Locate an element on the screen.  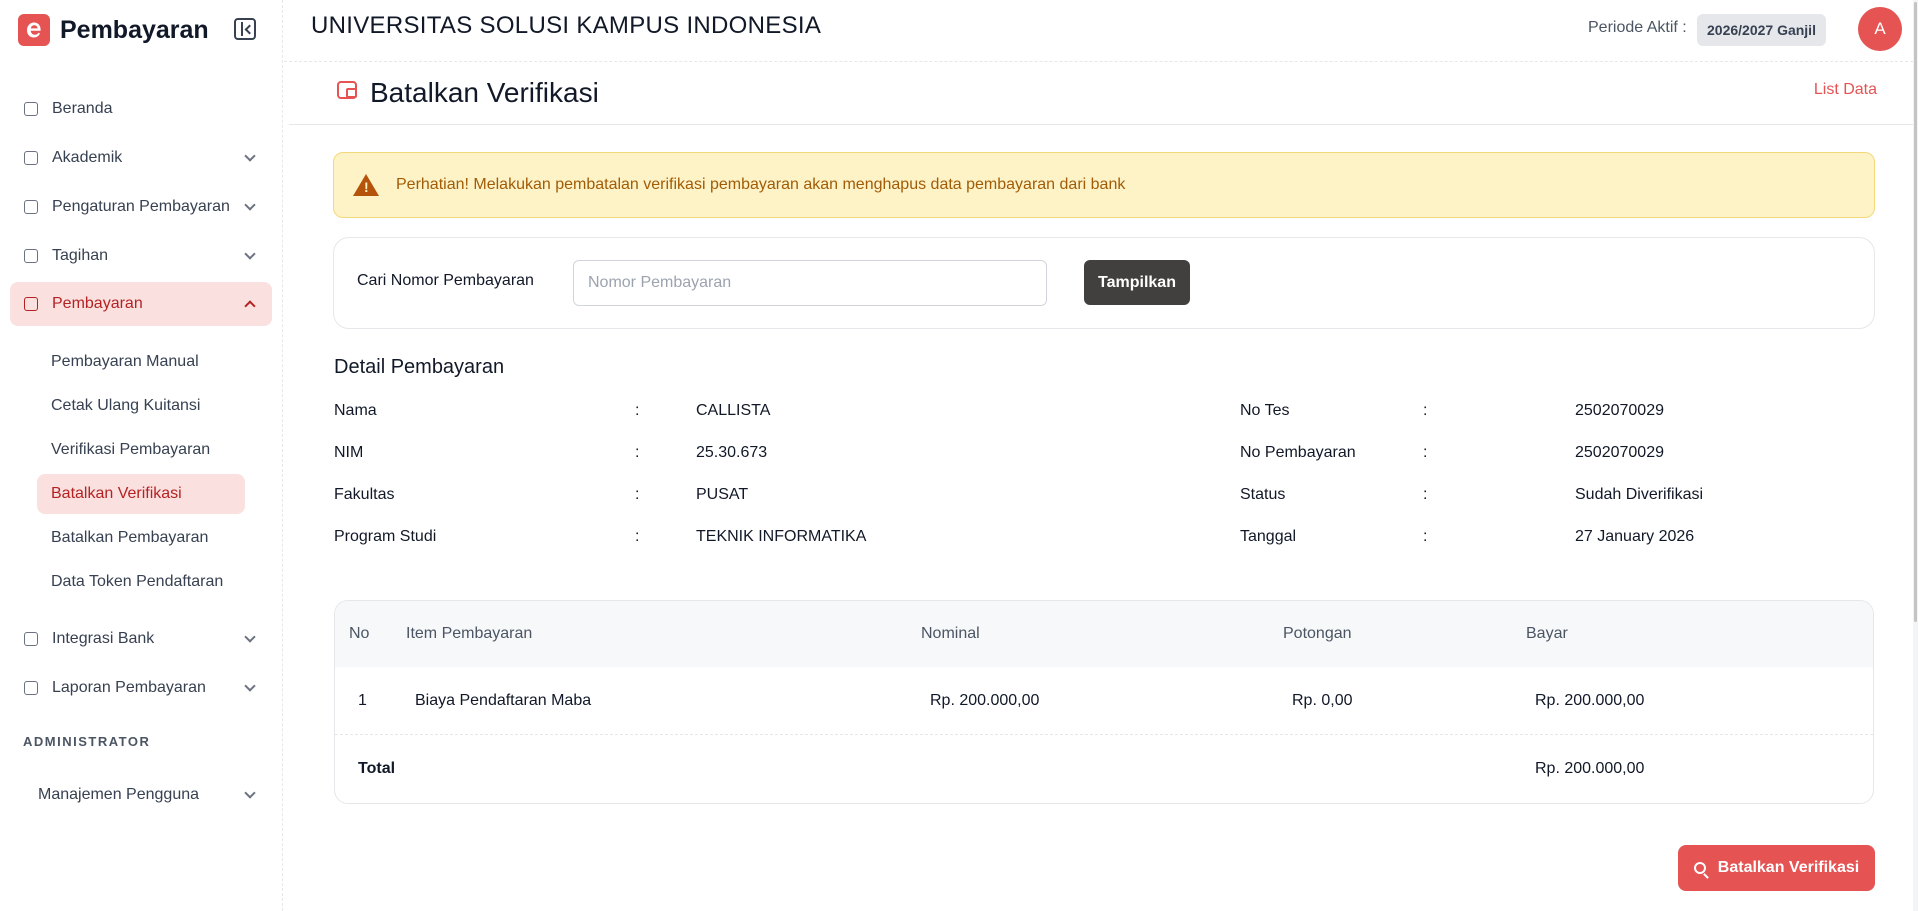
sidebar-item-beranda: Beranda is located at coordinates (141, 109).